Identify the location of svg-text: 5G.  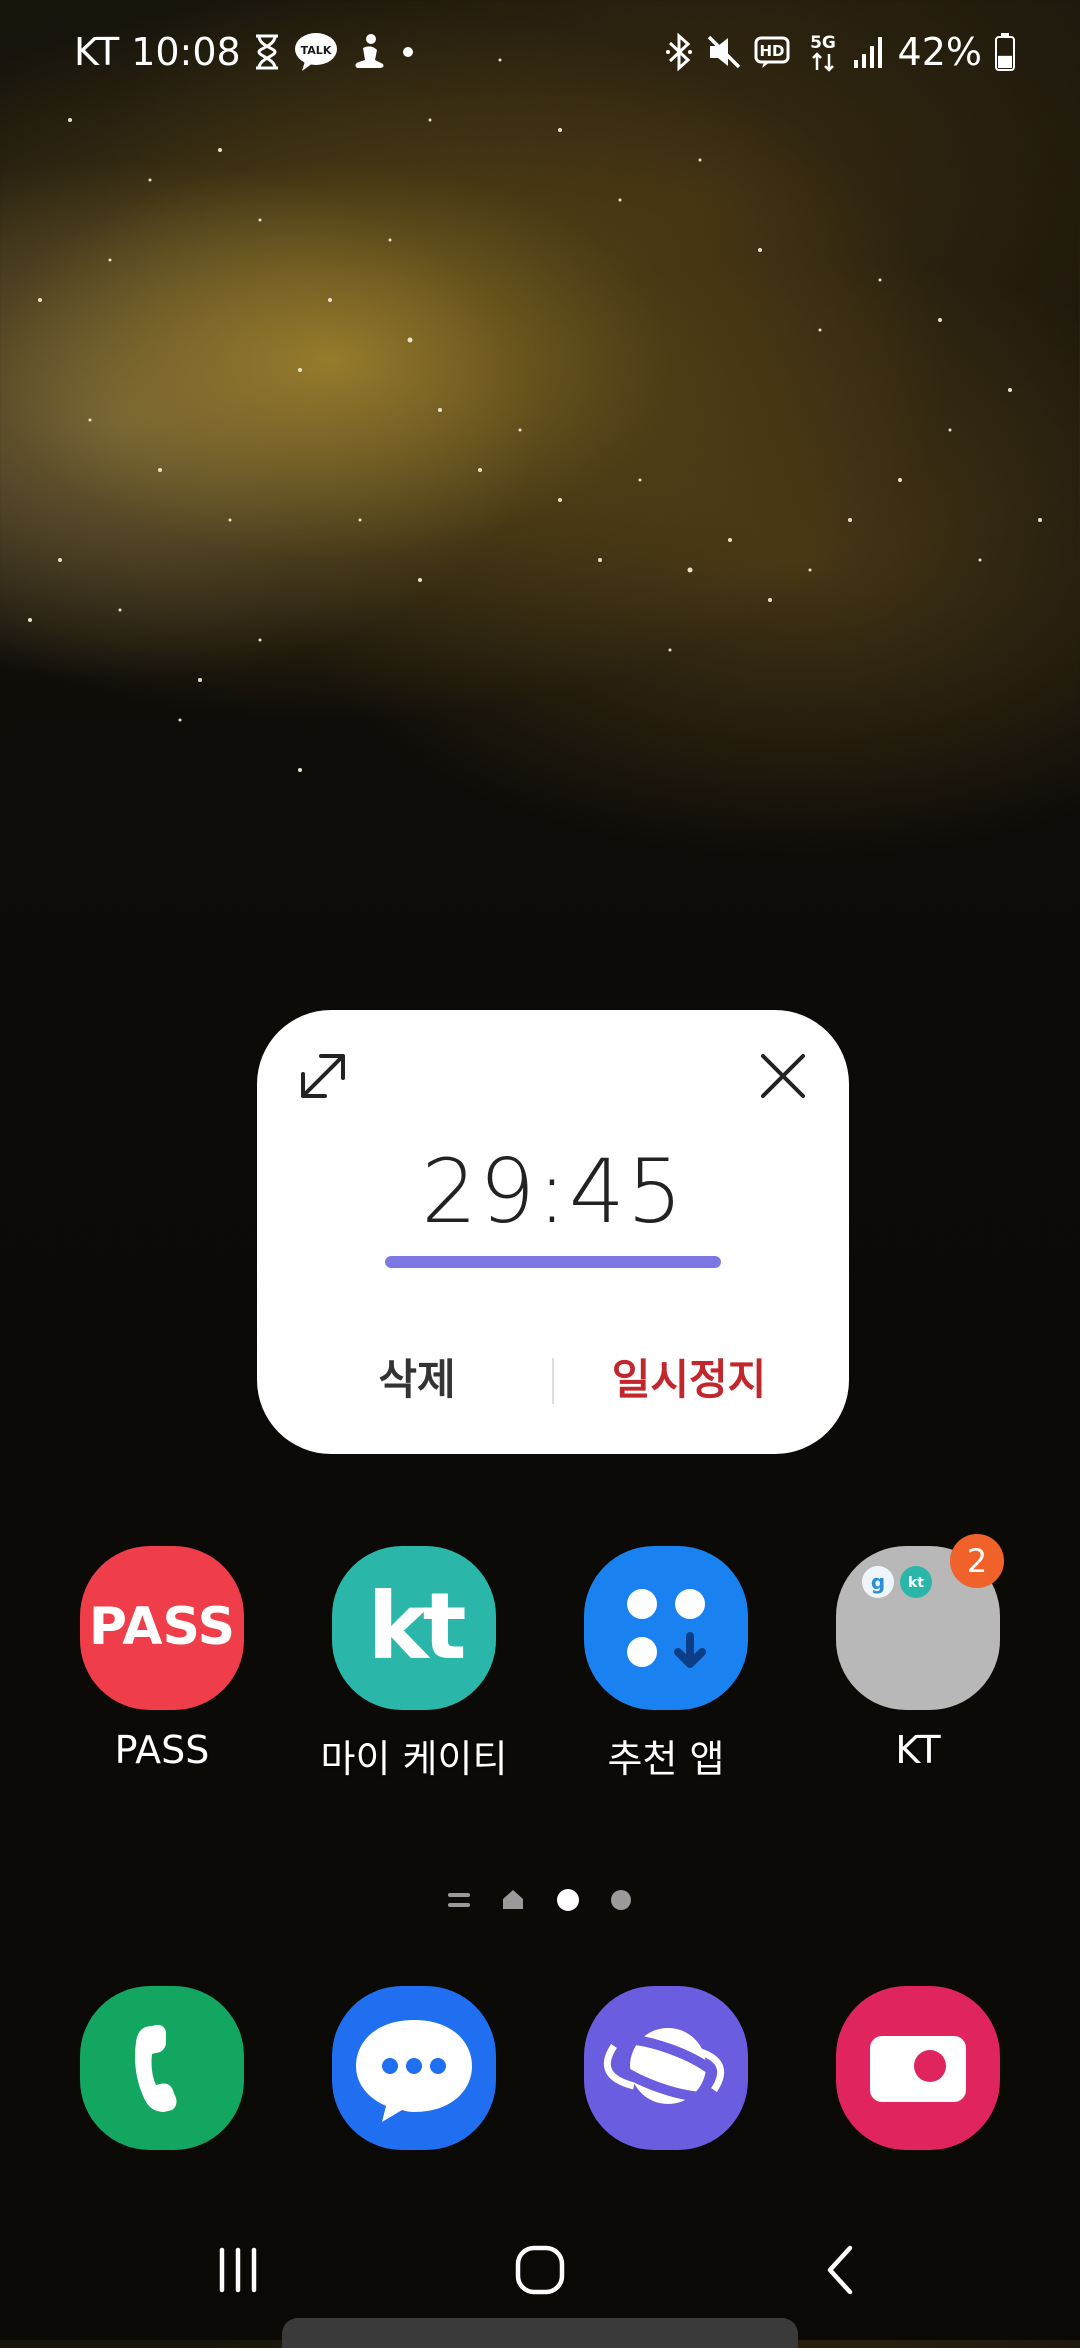
(823, 43).